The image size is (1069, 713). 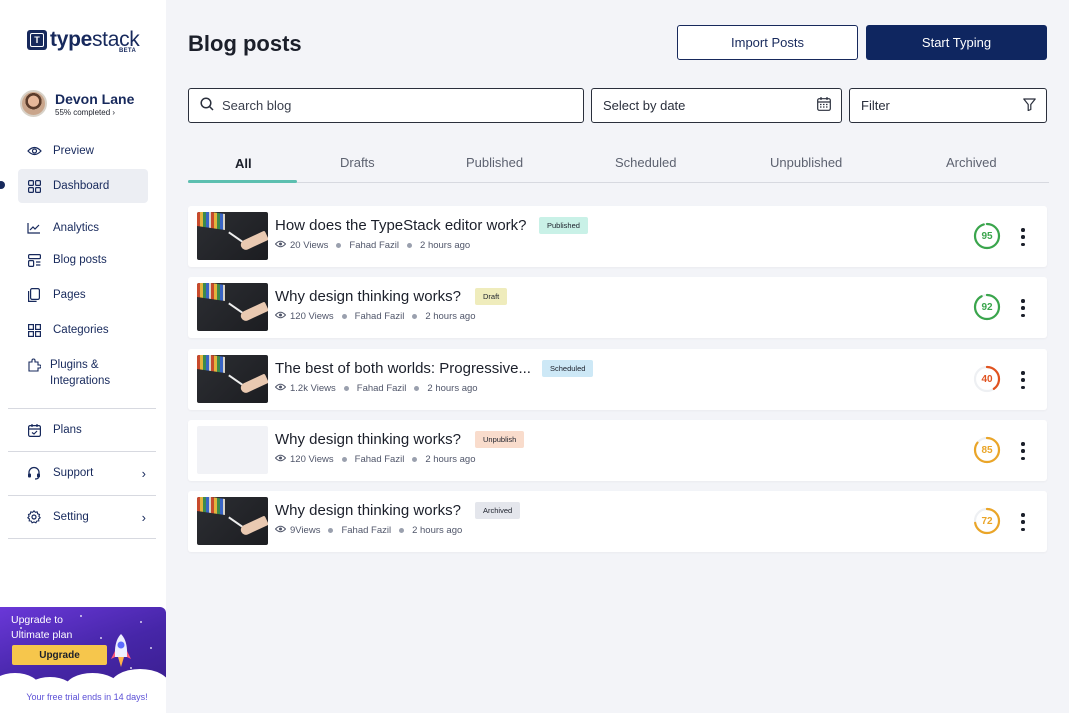 I want to click on calendar-icon, so click(x=824, y=105).